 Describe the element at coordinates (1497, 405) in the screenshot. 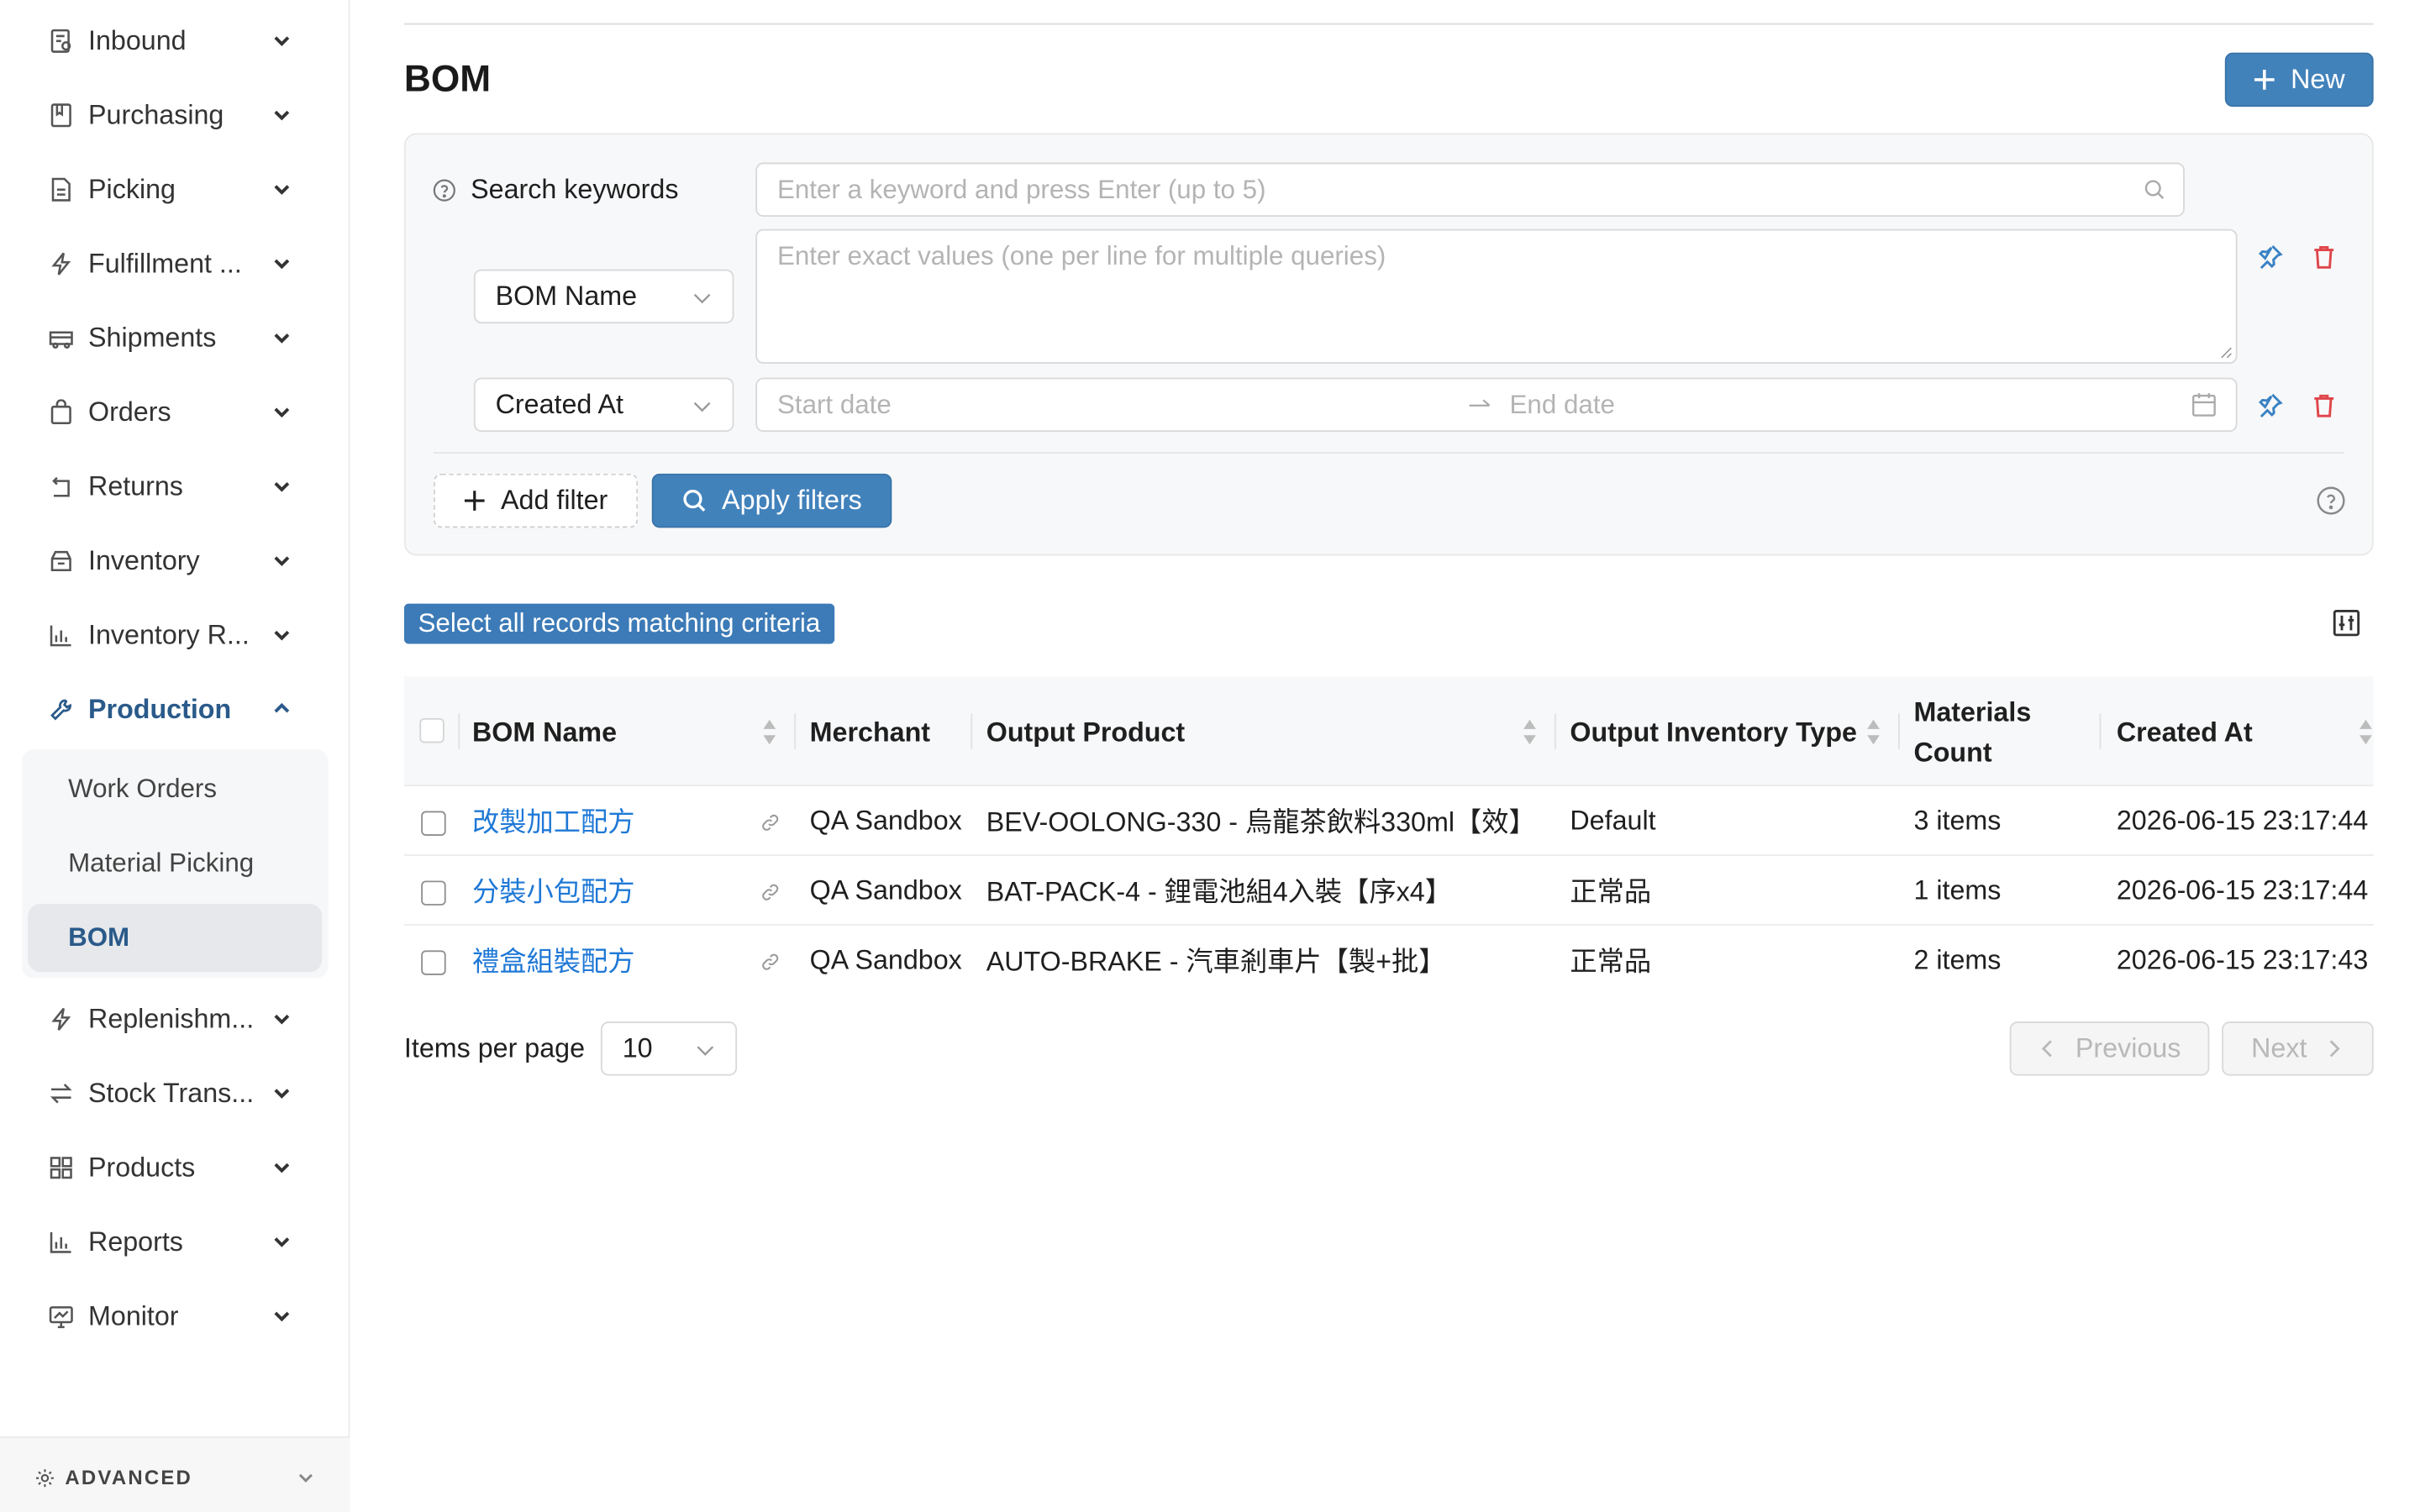

I see `date-range-picker: Start date End date` at that location.